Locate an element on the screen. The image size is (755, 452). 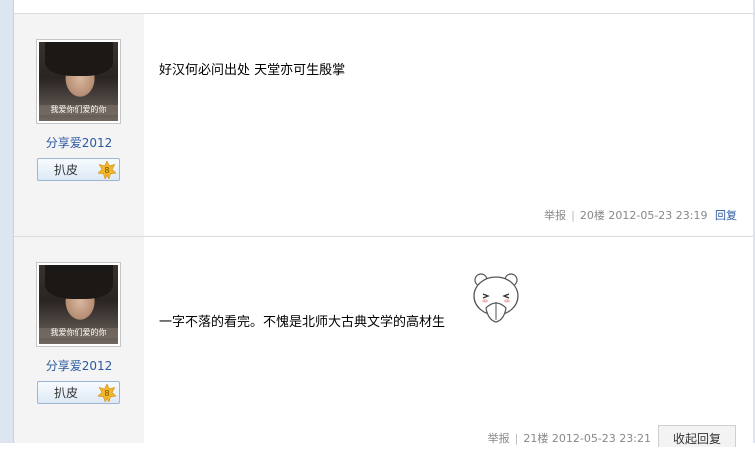
post-actions: 举报 | 20楼 2012-05-23 23:19 回复 is located at coordinates (640, 215).